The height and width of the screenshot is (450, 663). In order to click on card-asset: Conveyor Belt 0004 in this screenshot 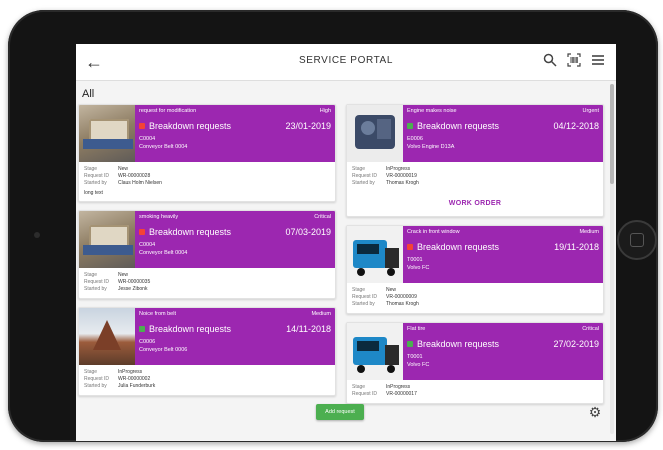, I will do `click(163, 253)`.